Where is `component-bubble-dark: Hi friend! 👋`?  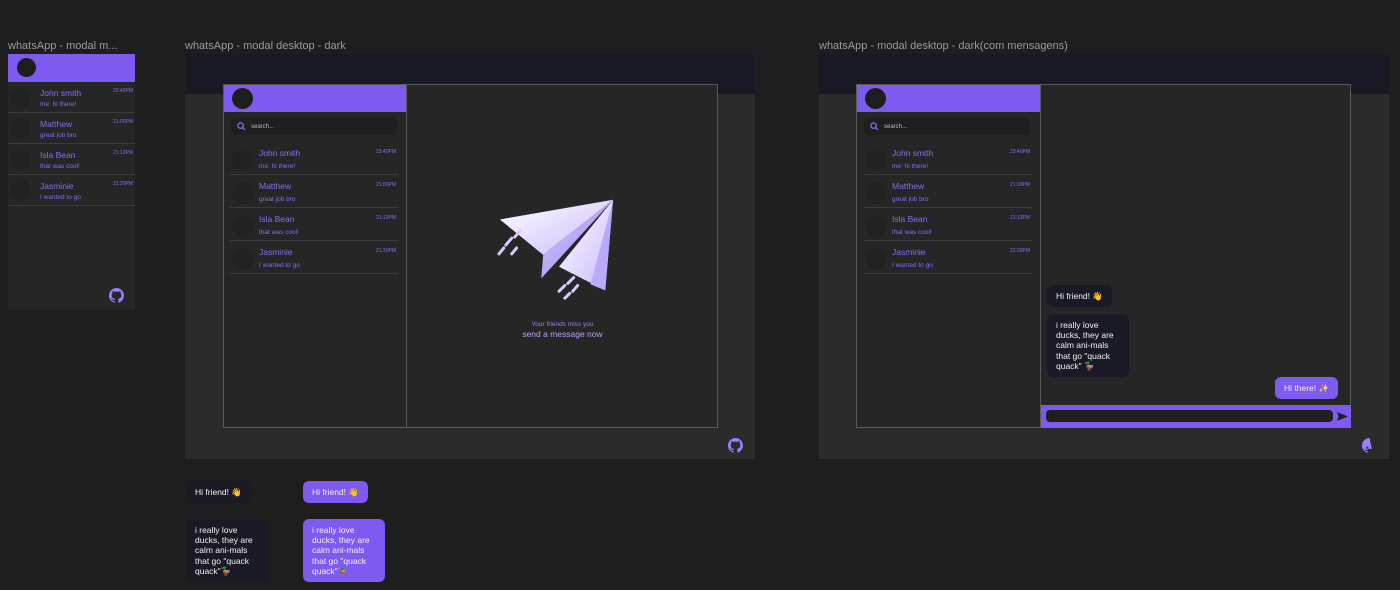
component-bubble-dark: Hi friend! 👋 is located at coordinates (218, 492).